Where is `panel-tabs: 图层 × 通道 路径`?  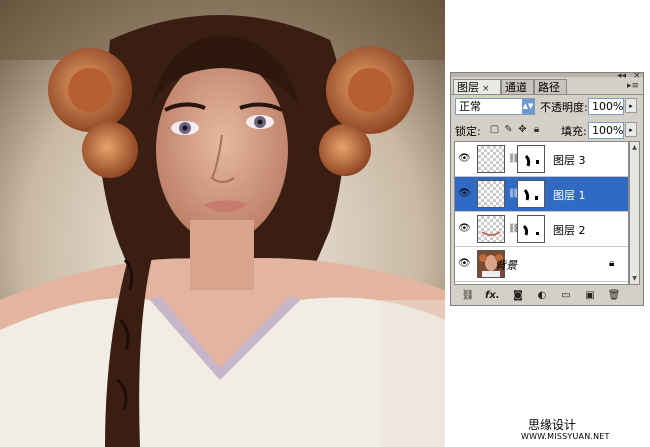 panel-tabs: 图层 × 通道 路径 is located at coordinates (547, 87).